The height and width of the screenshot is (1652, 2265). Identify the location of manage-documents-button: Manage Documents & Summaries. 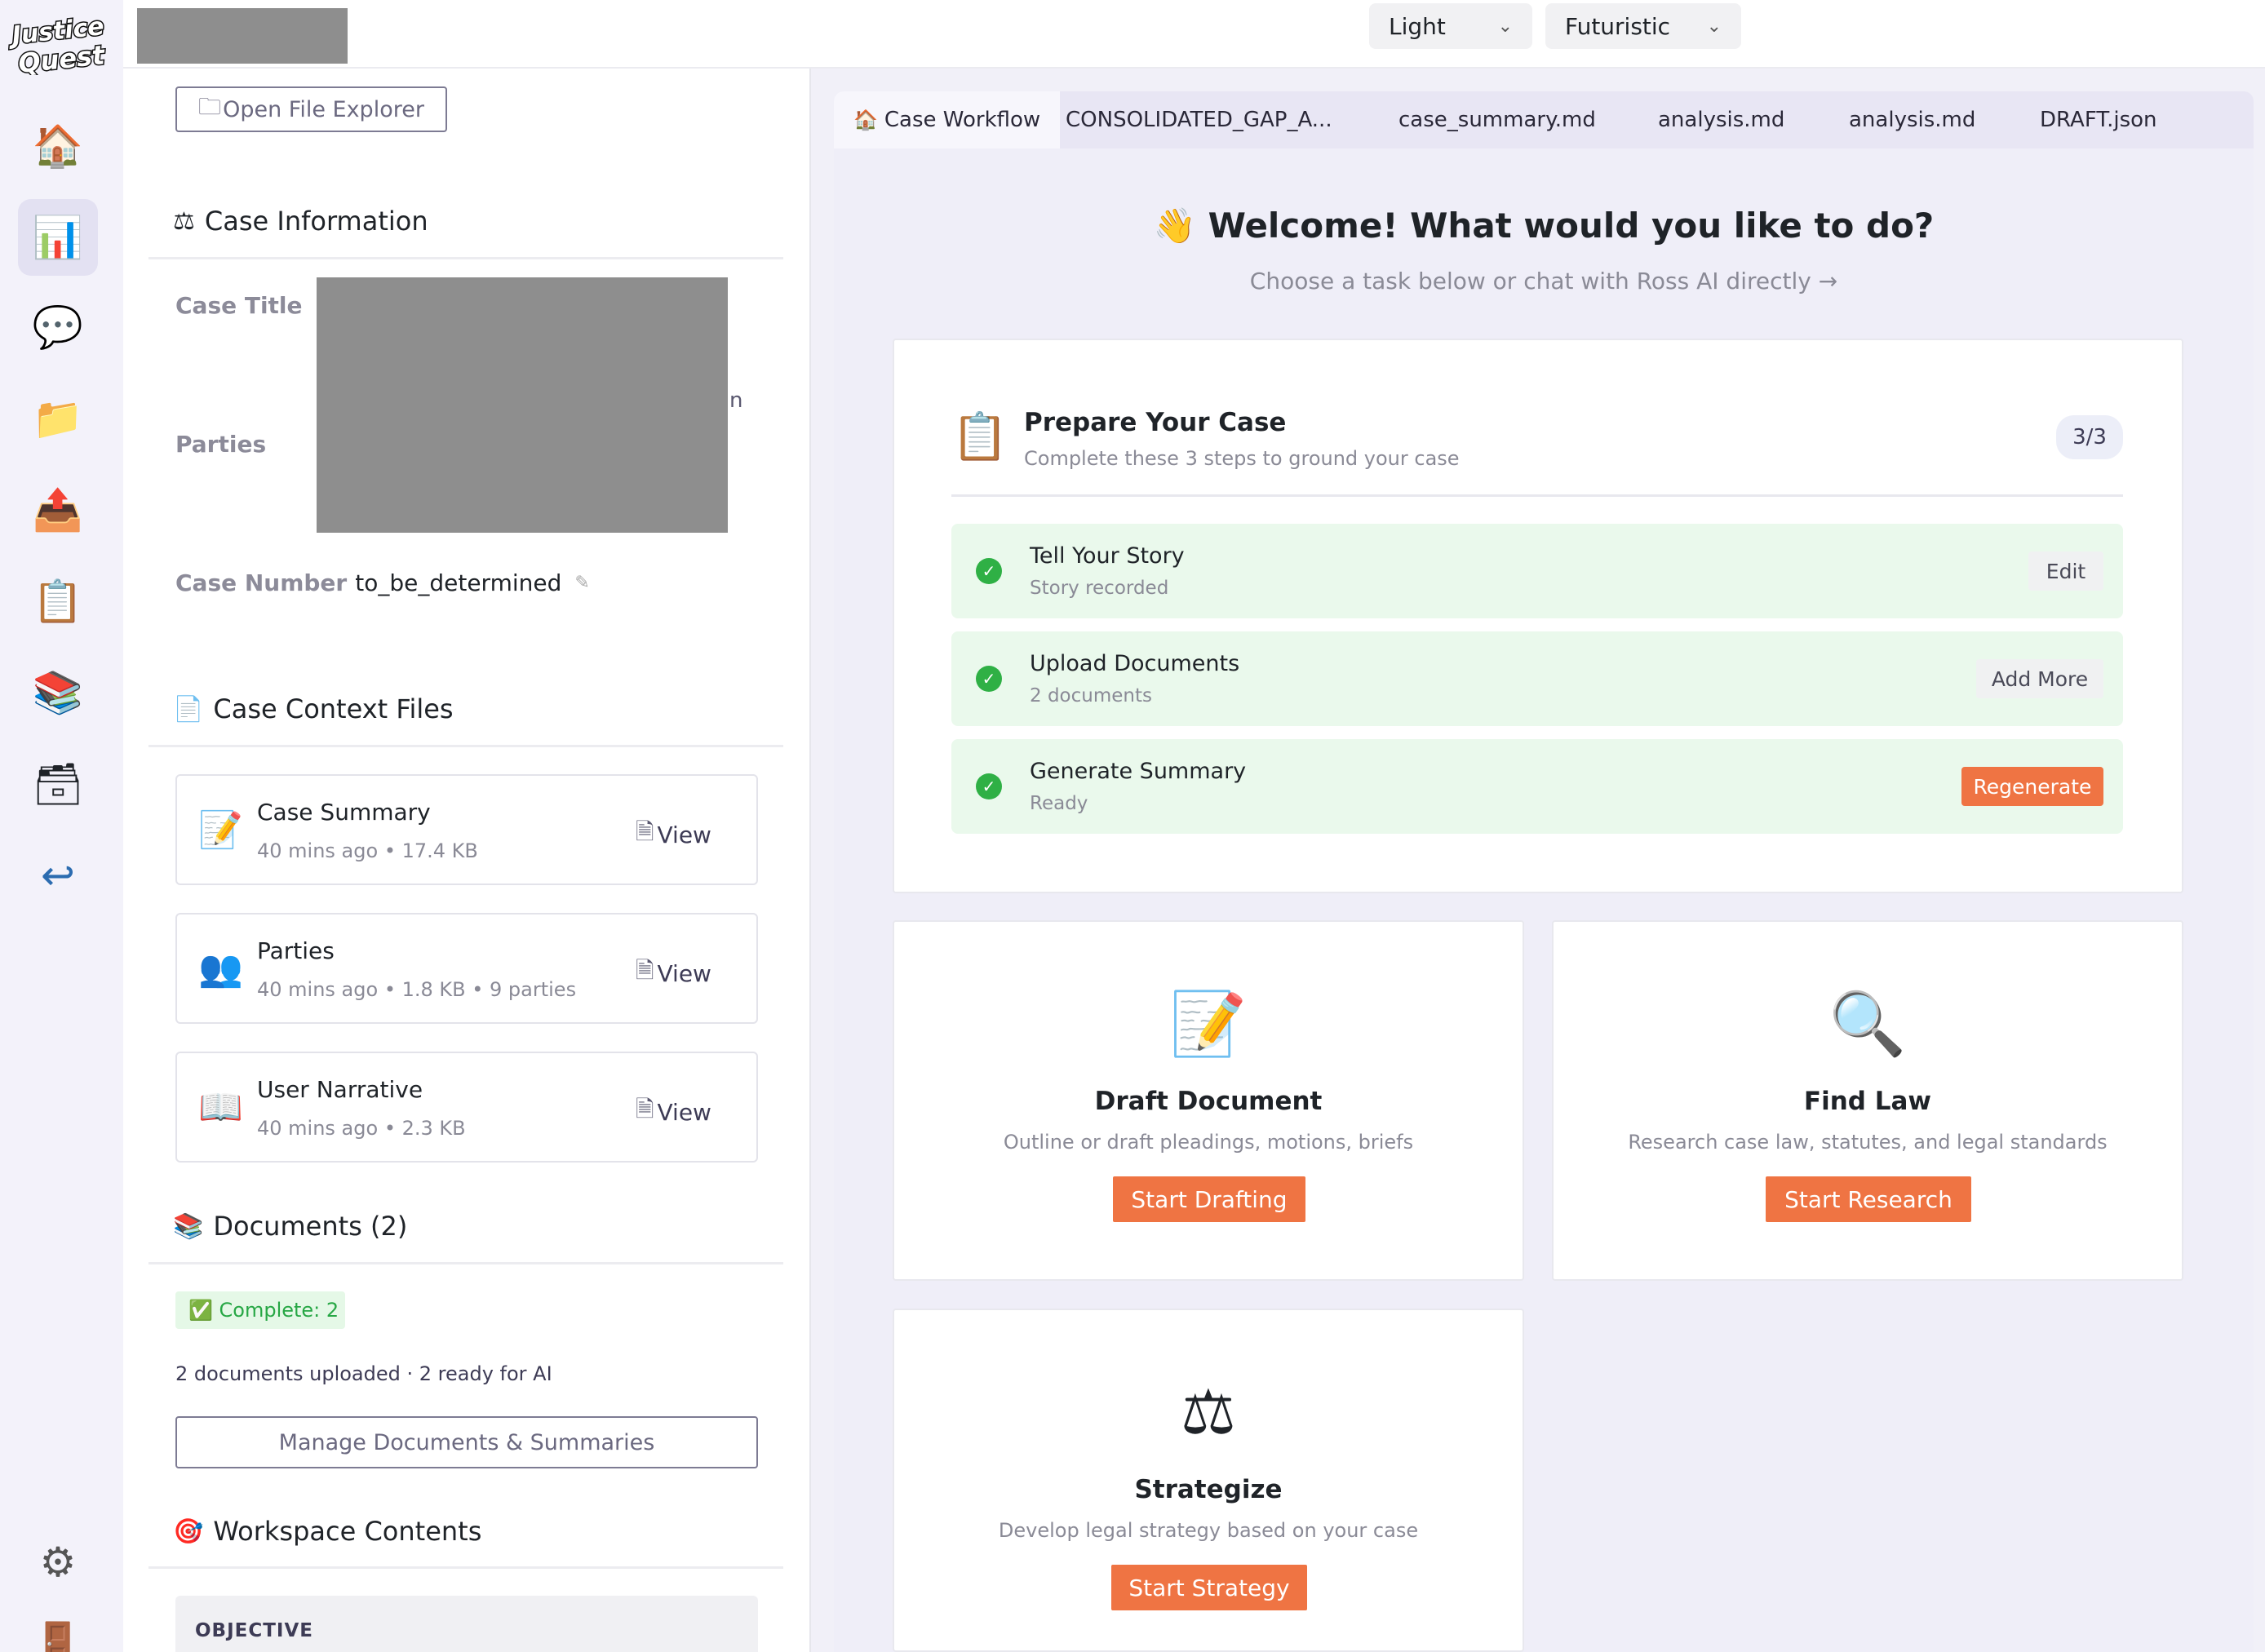
(466, 1442).